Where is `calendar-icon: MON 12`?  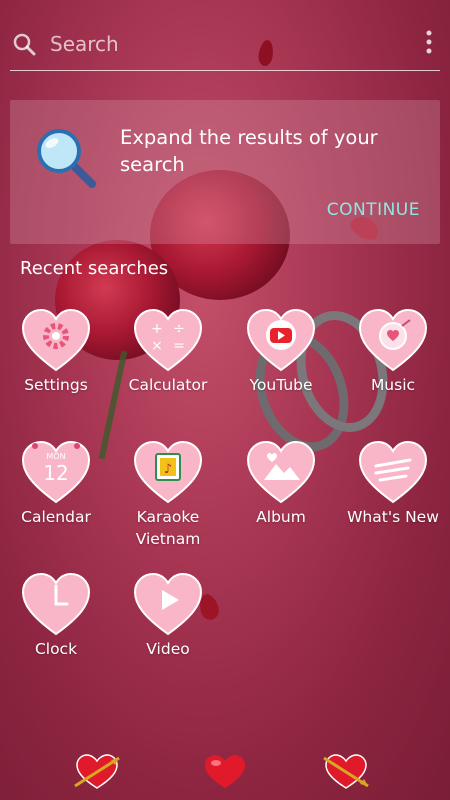 calendar-icon: MON 12 is located at coordinates (56, 472).